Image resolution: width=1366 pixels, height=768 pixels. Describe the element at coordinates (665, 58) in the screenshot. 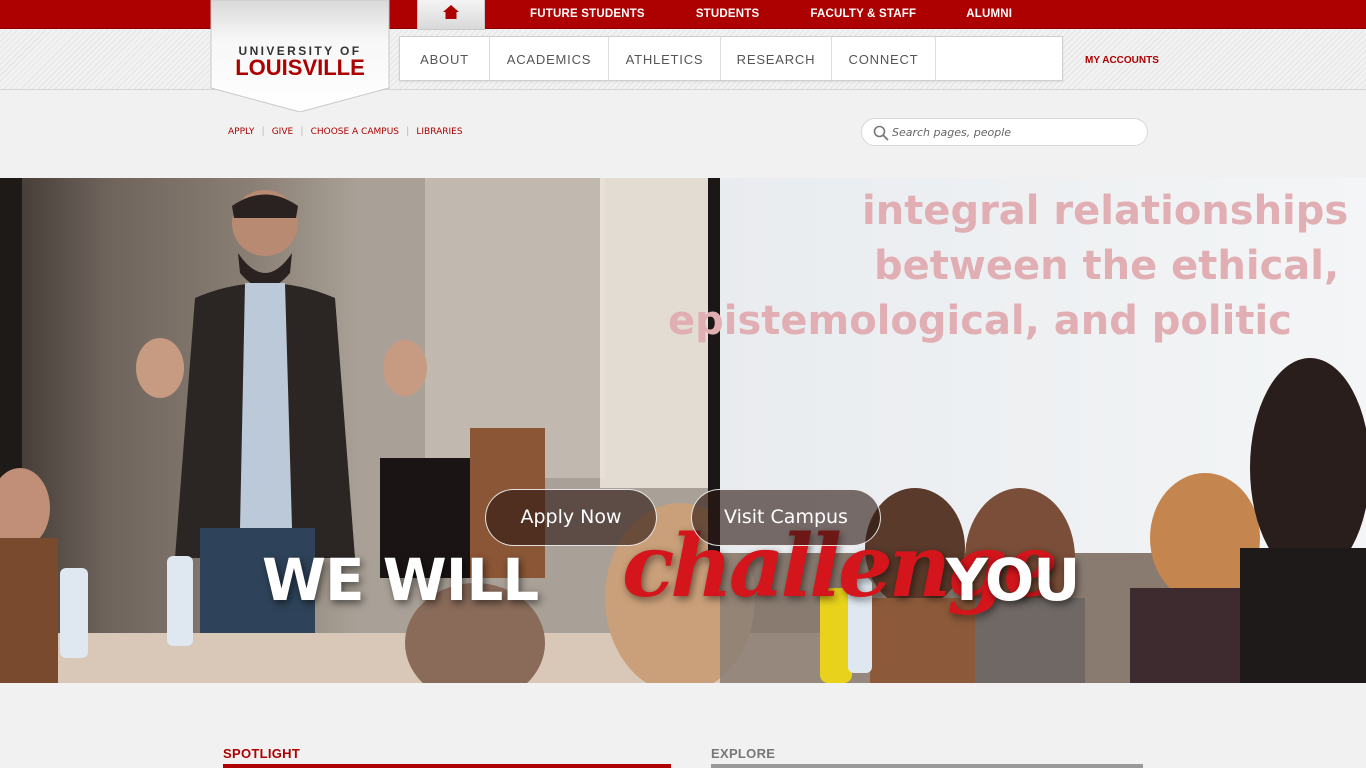

I see `nav-athletics: ATHLETICS` at that location.